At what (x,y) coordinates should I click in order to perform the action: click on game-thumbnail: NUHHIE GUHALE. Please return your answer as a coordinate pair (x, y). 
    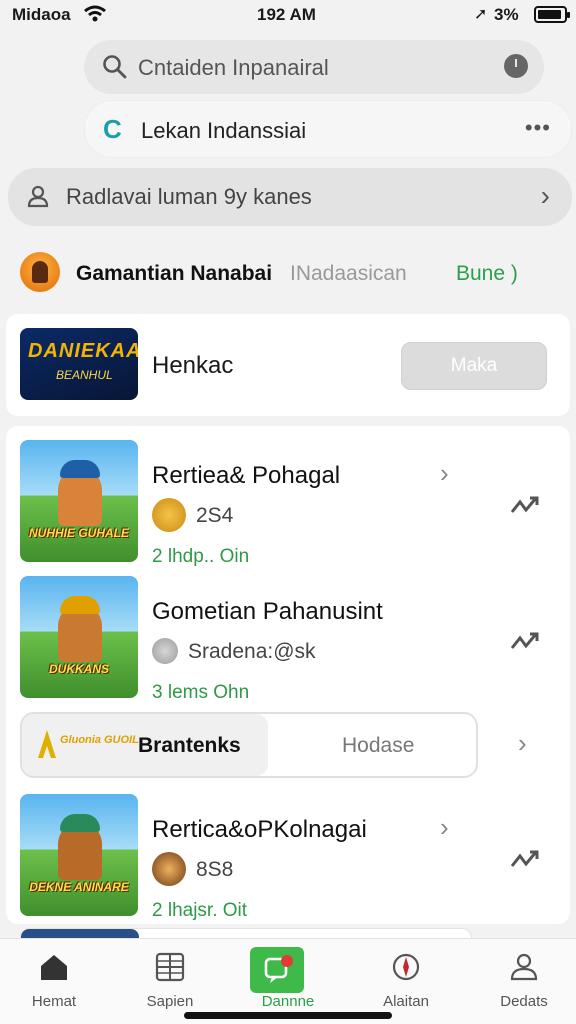
    Looking at the image, I should click on (79, 501).